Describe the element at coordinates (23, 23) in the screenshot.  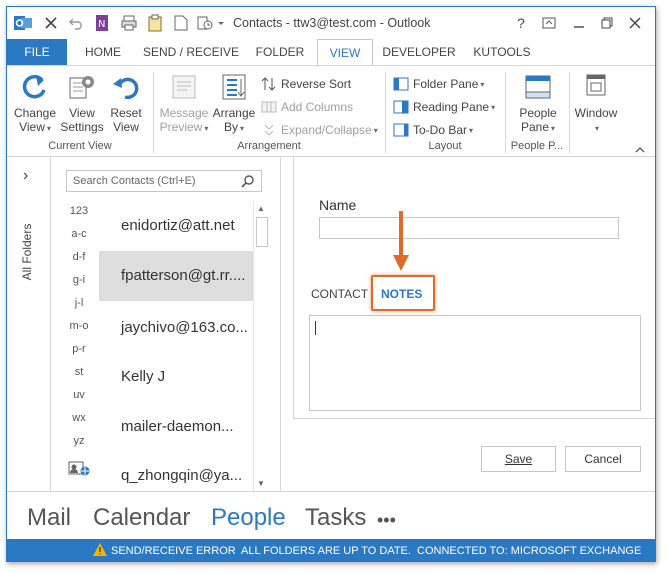
I see `outlook-logo-icon` at that location.